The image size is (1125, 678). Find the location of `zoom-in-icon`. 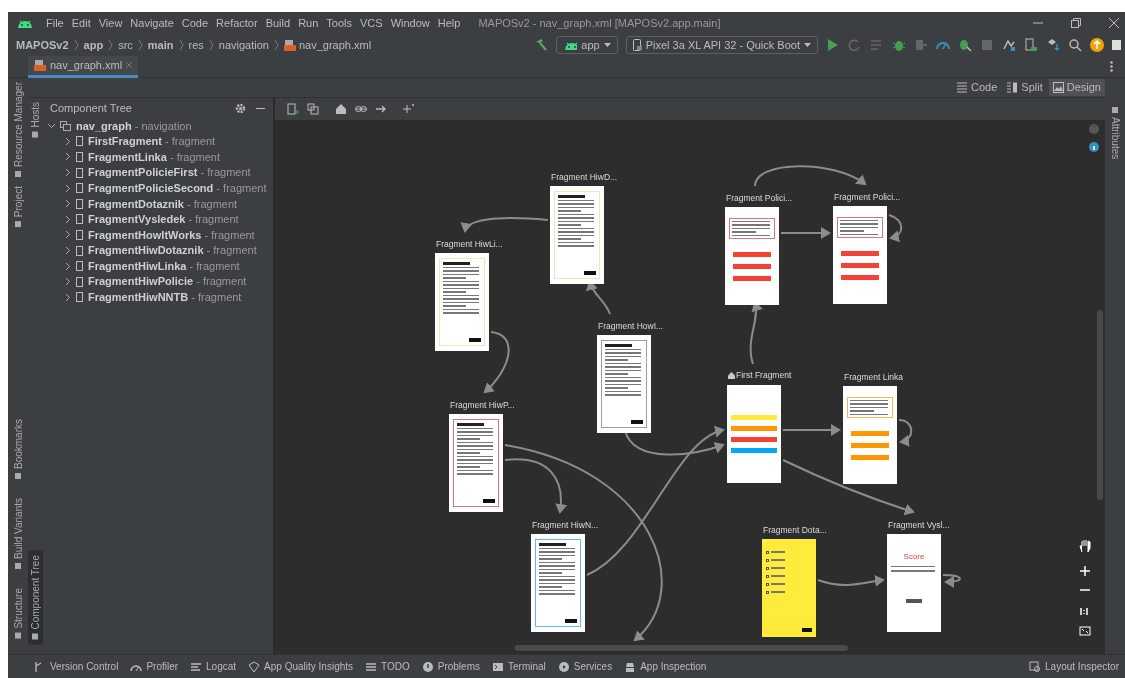

zoom-in-icon is located at coordinates (1085, 572).